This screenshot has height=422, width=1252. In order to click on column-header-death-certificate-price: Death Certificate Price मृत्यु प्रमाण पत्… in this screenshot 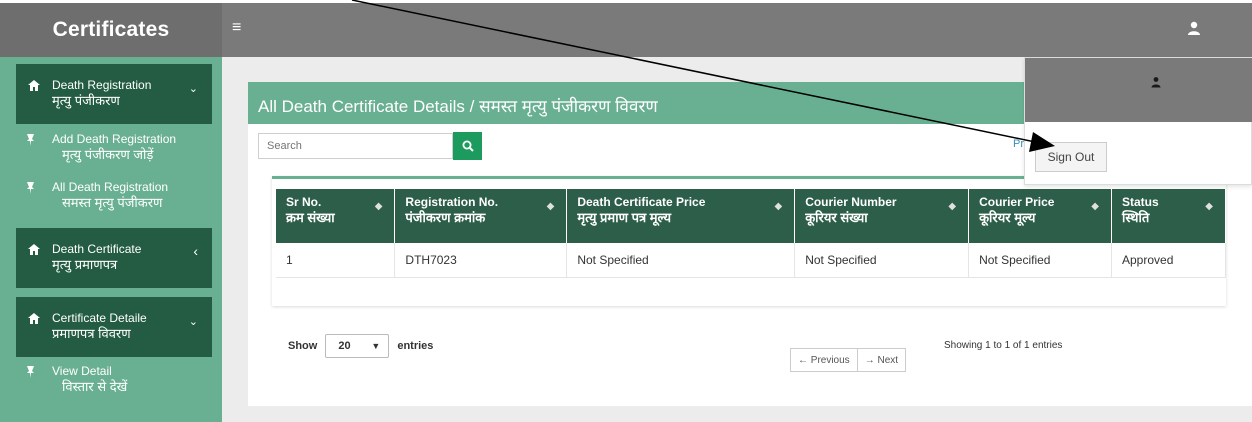, I will do `click(681, 216)`.